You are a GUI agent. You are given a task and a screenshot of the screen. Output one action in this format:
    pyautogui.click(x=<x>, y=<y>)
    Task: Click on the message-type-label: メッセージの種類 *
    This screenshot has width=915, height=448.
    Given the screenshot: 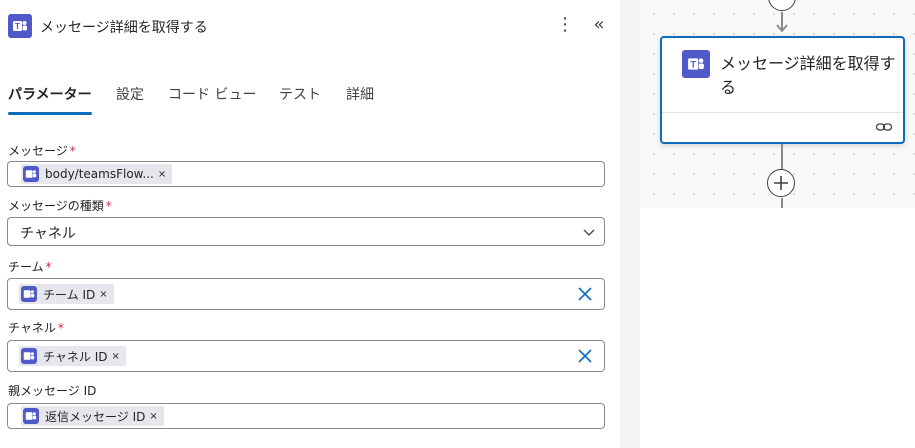 What is the action you would take?
    pyautogui.click(x=60, y=206)
    